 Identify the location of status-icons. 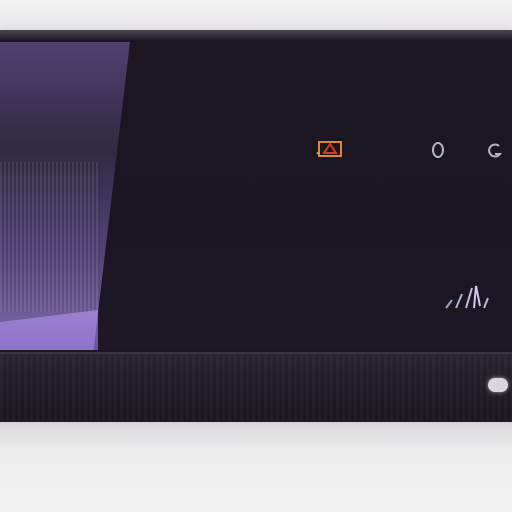
(406, 150).